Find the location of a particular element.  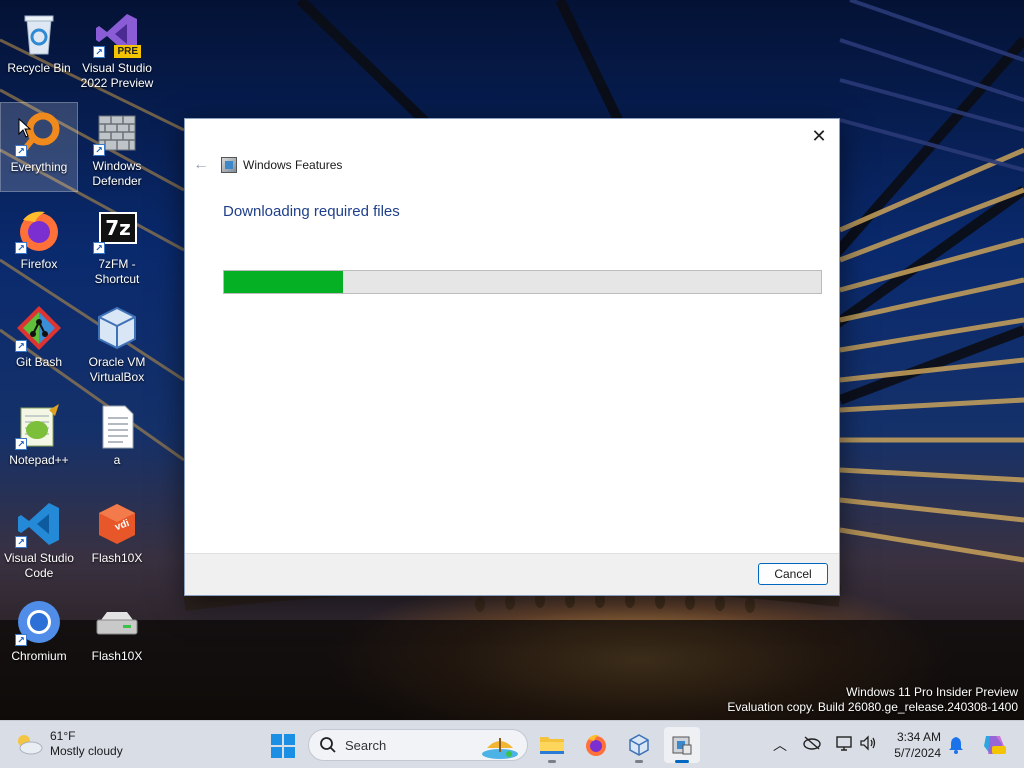

git-bash-icon: ↗ is located at coordinates (39, 328).